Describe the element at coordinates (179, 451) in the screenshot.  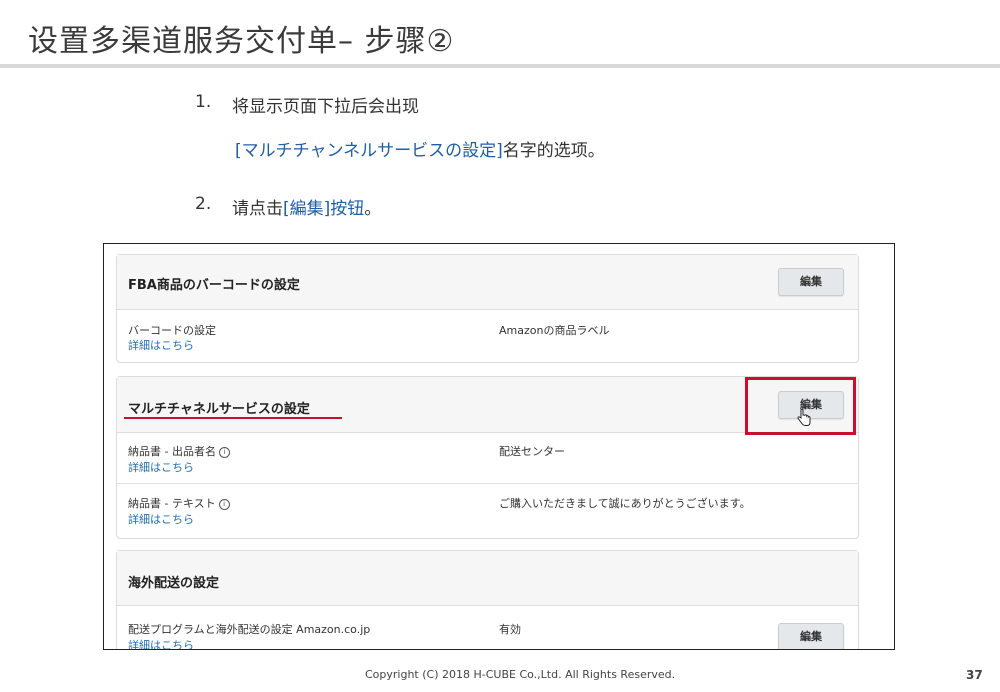
I see `row-label: 納品書 - 出品者名 i` at that location.